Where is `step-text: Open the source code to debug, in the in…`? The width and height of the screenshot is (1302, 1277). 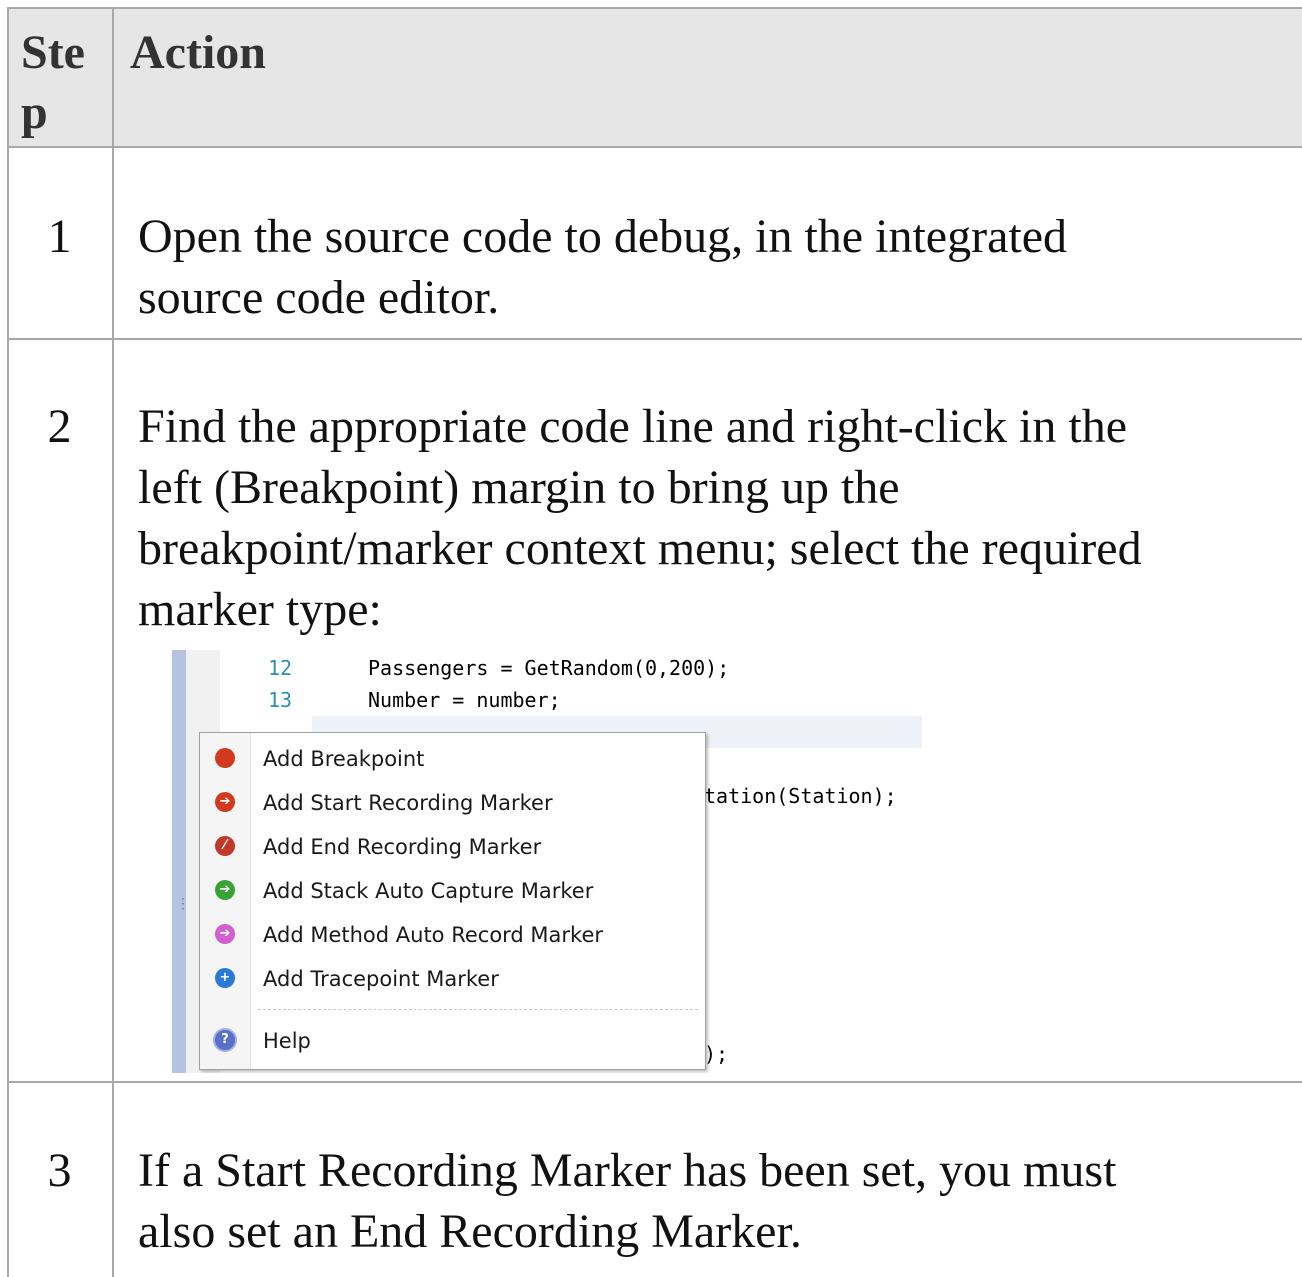
step-text: Open the source code to debug, in the in… is located at coordinates (603, 267).